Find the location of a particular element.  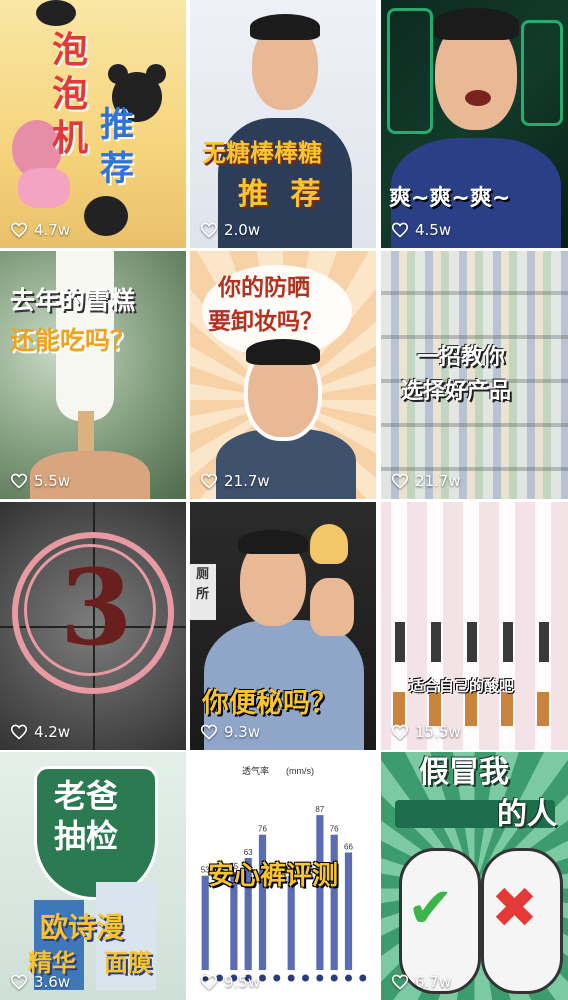

like-count: 4.5w is located at coordinates (421, 230).